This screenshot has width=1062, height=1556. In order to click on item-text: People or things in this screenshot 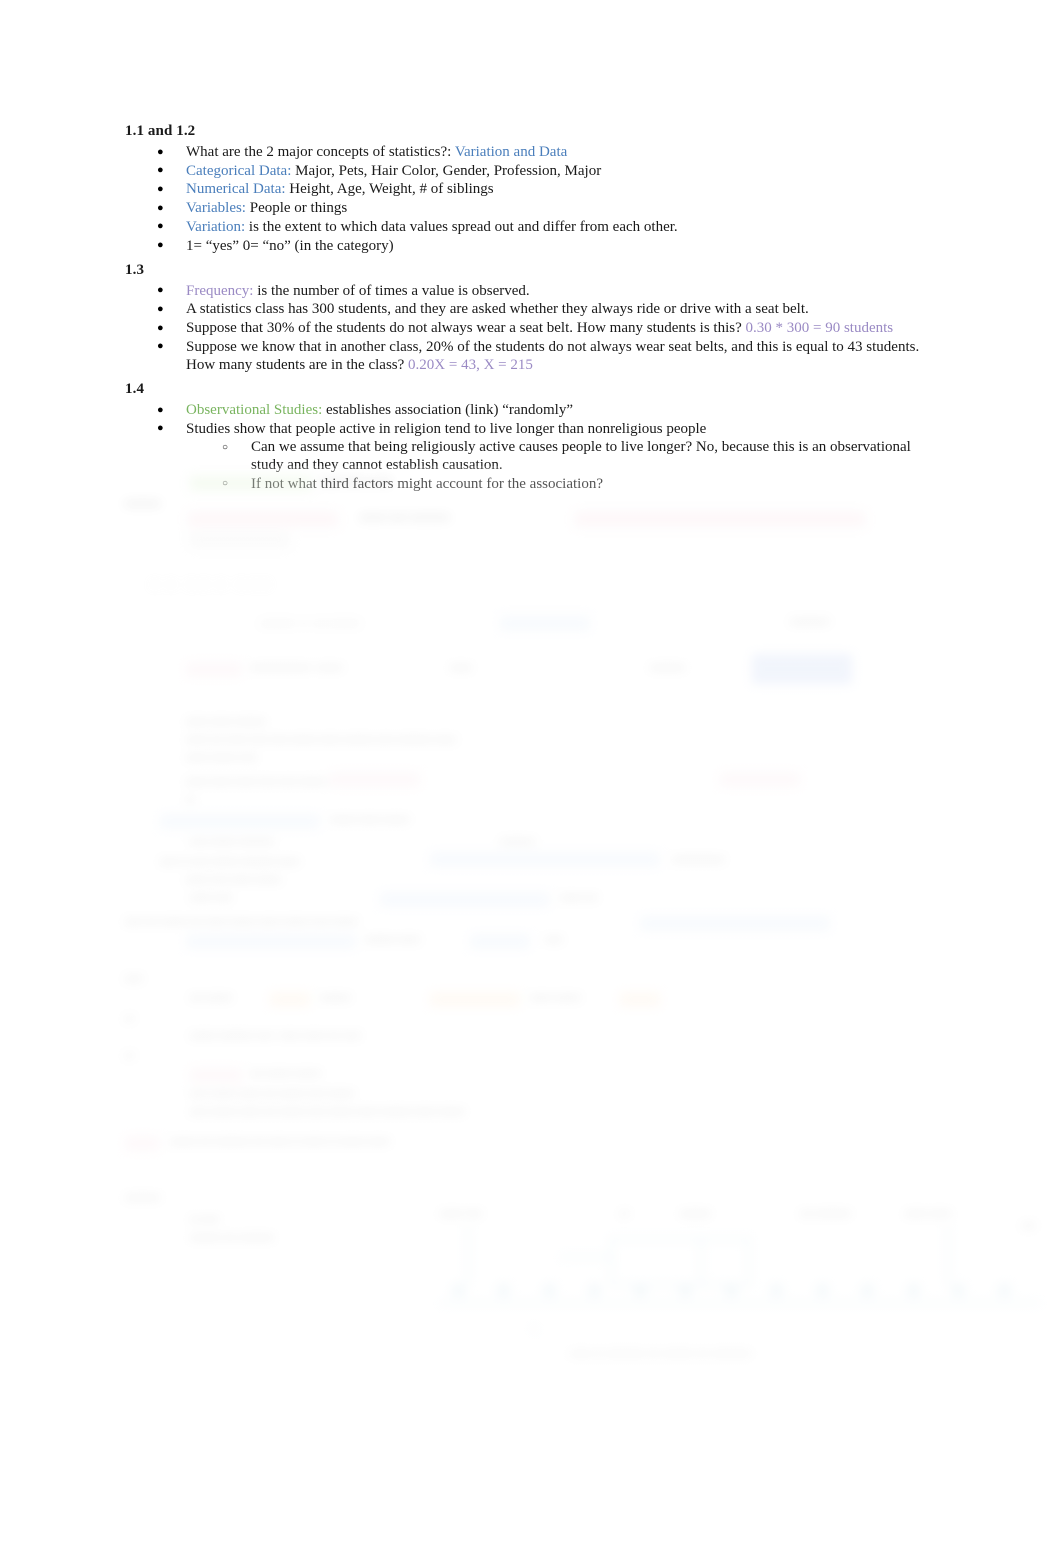, I will do `click(296, 208)`.